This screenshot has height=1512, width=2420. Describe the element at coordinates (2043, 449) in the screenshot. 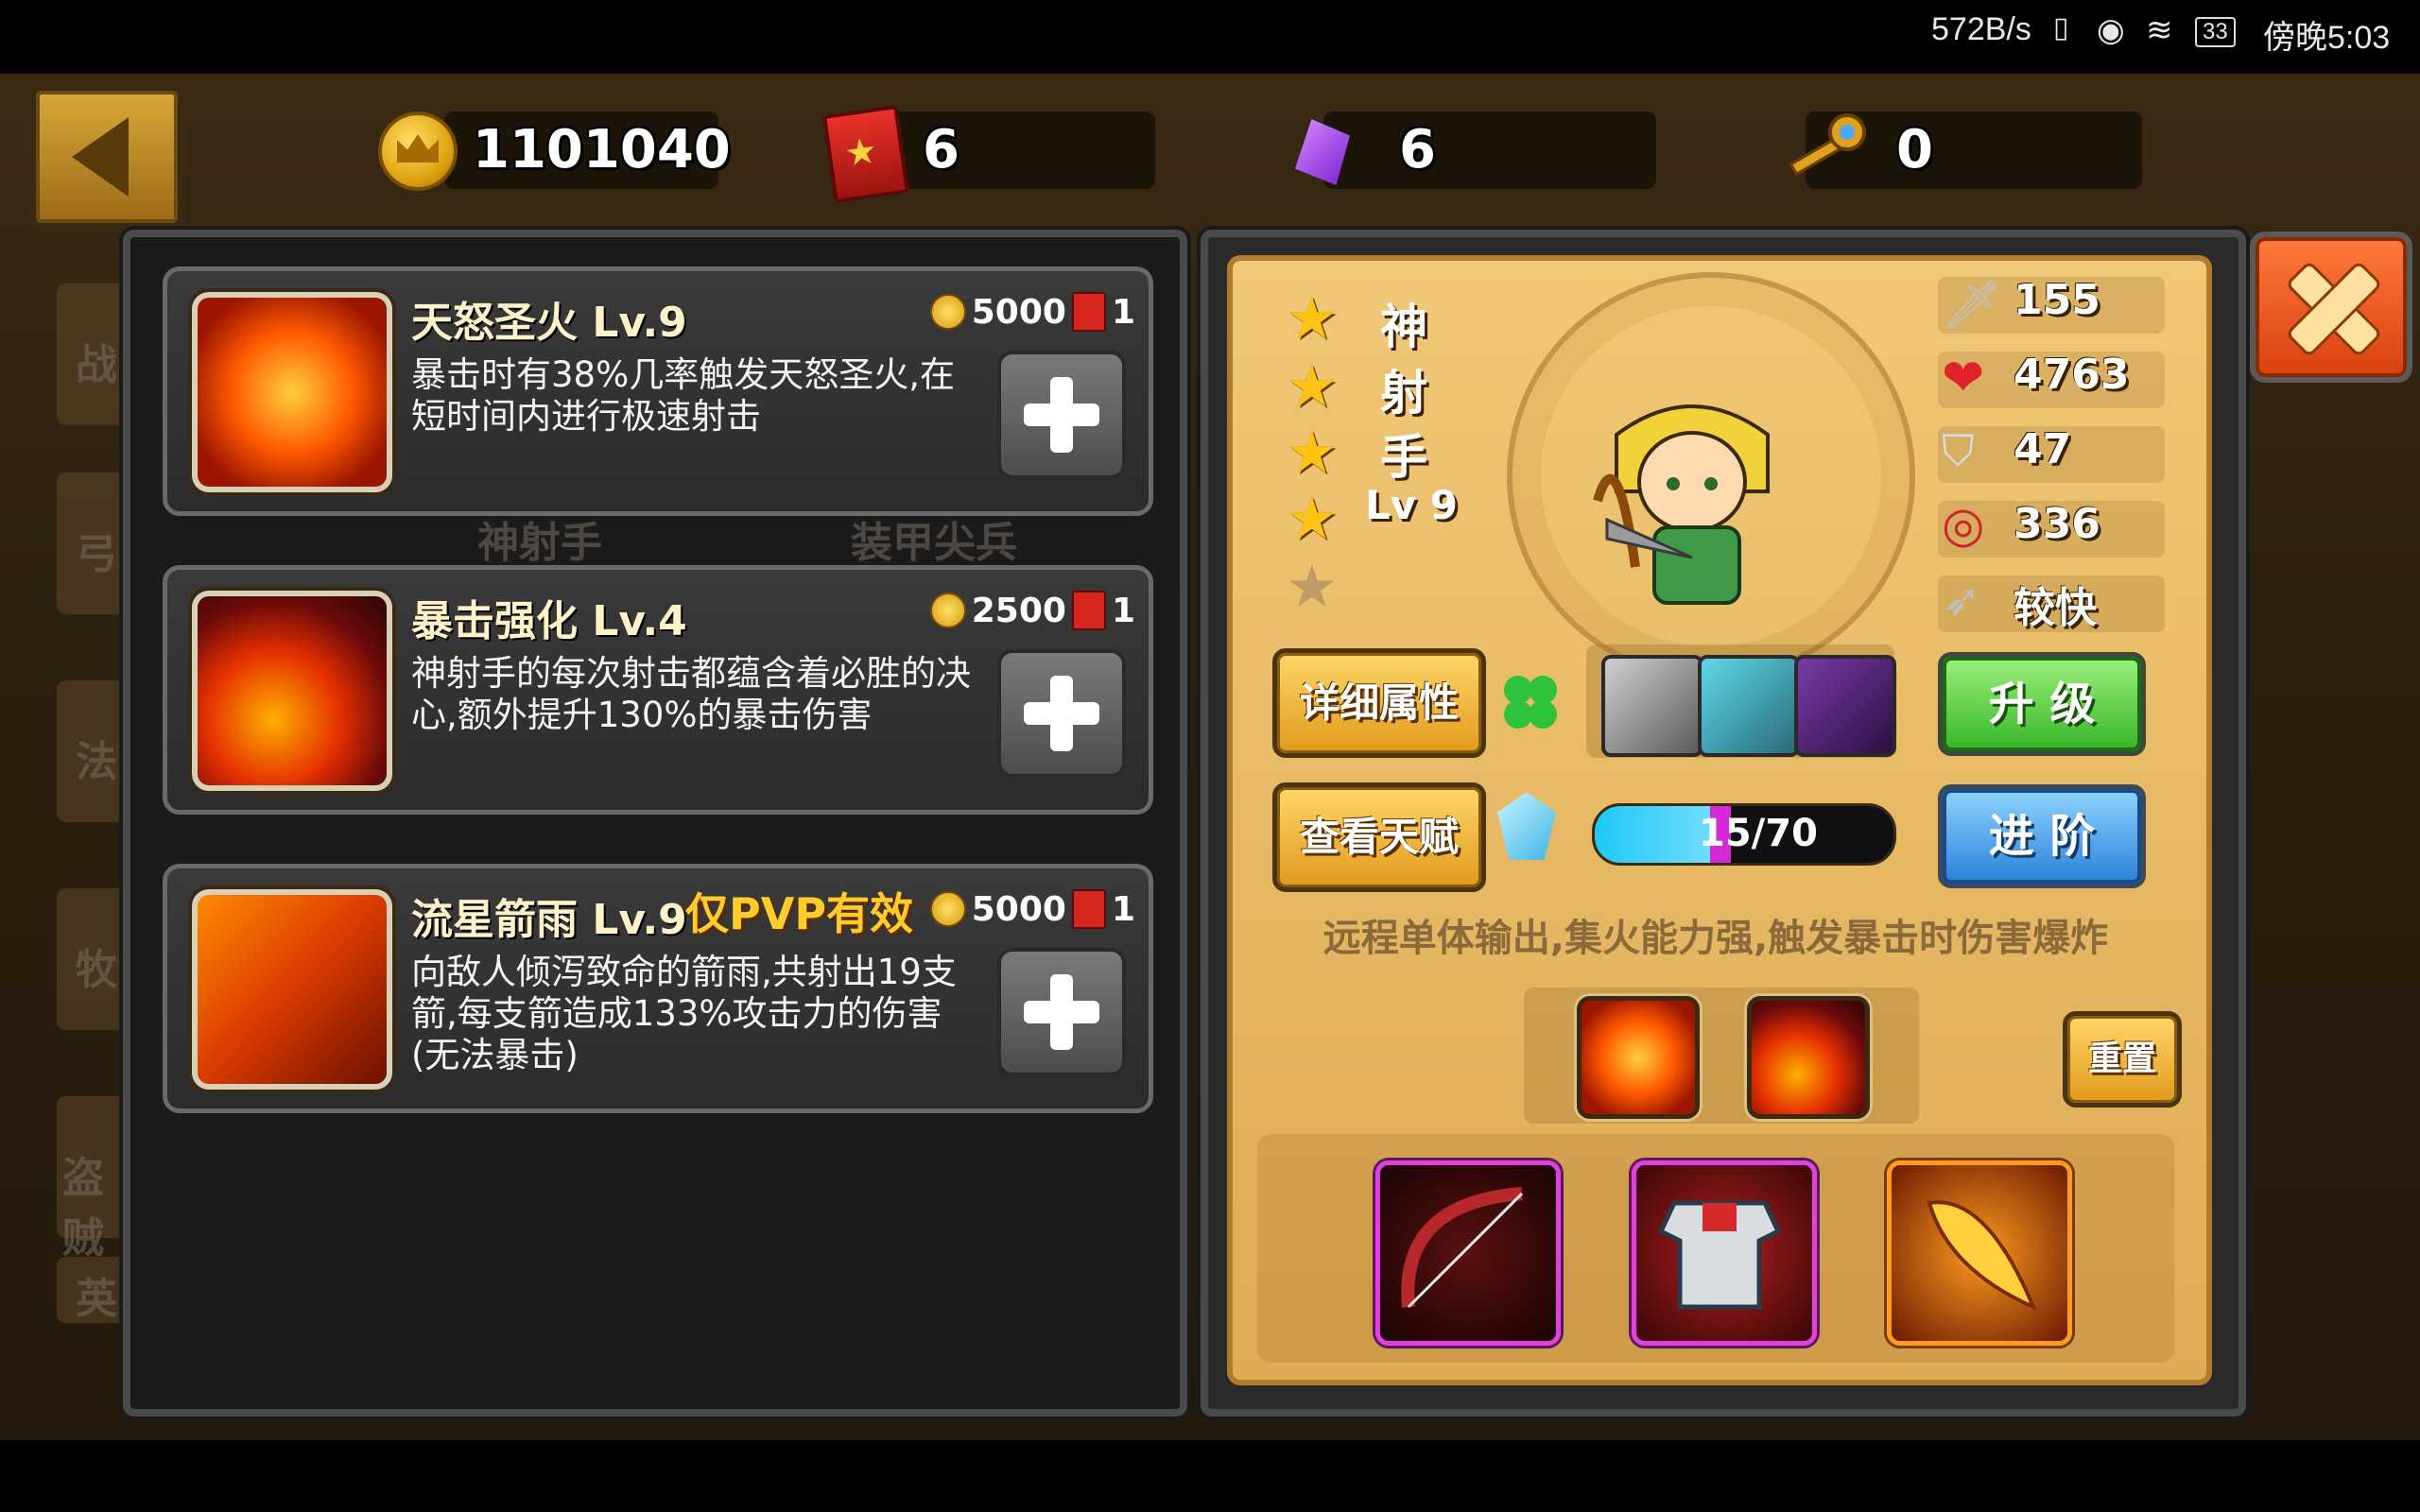

I see `defense-value: 47` at that location.